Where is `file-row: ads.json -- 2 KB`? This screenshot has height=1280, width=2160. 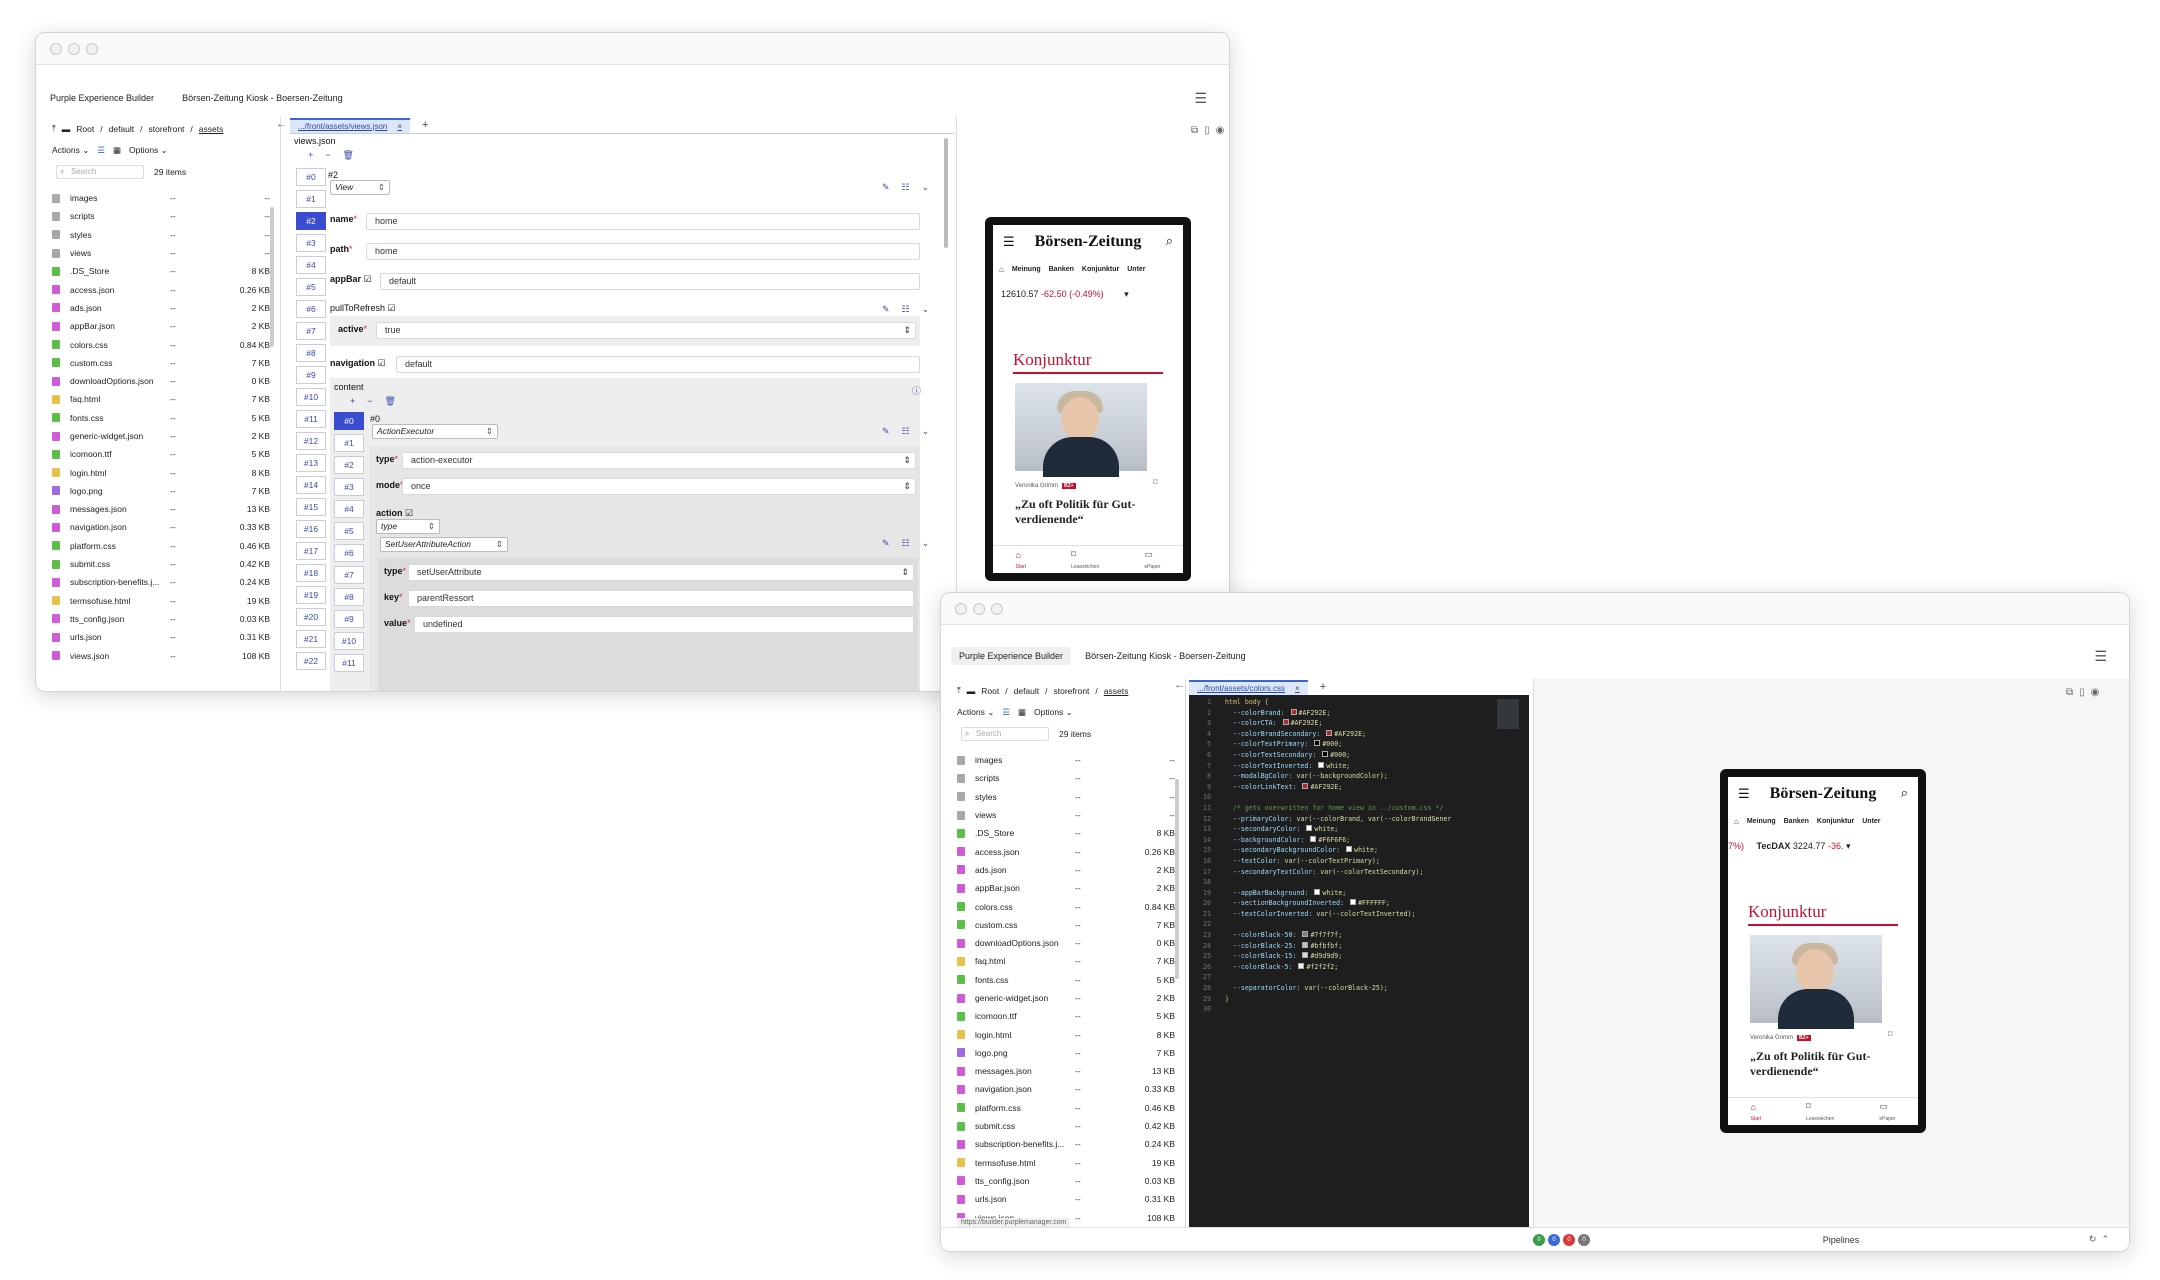 file-row: ads.json -- 2 KB is located at coordinates (1067, 870).